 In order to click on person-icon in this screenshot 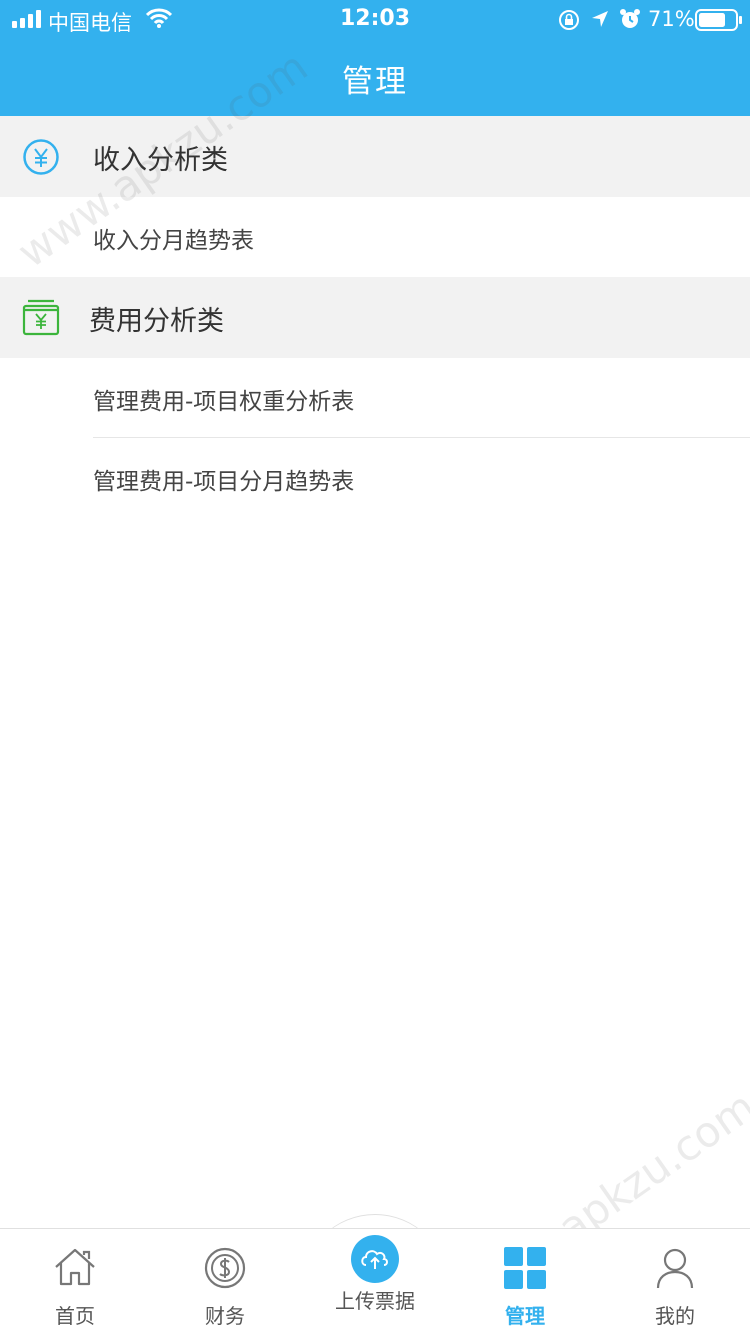, I will do `click(675, 1268)`.